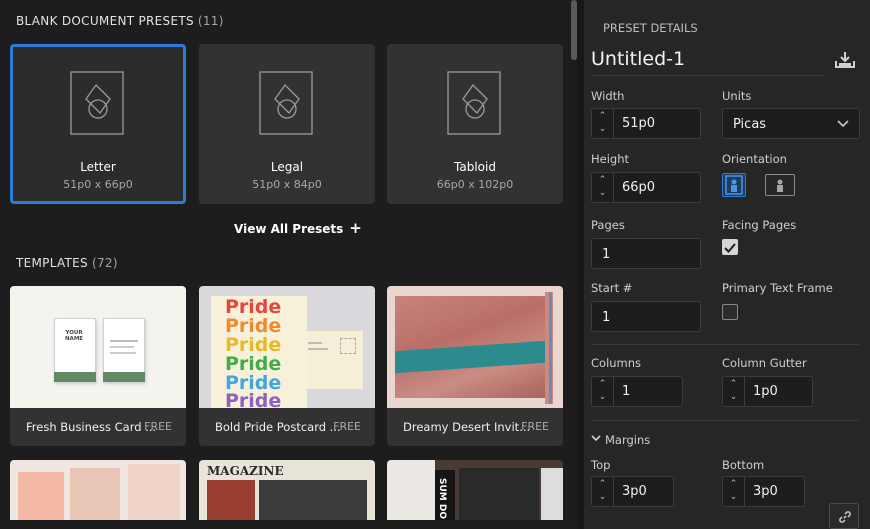 This screenshot has width=870, height=529. What do you see at coordinates (764, 363) in the screenshot?
I see `column-gutter-label: Column Gutter` at bounding box center [764, 363].